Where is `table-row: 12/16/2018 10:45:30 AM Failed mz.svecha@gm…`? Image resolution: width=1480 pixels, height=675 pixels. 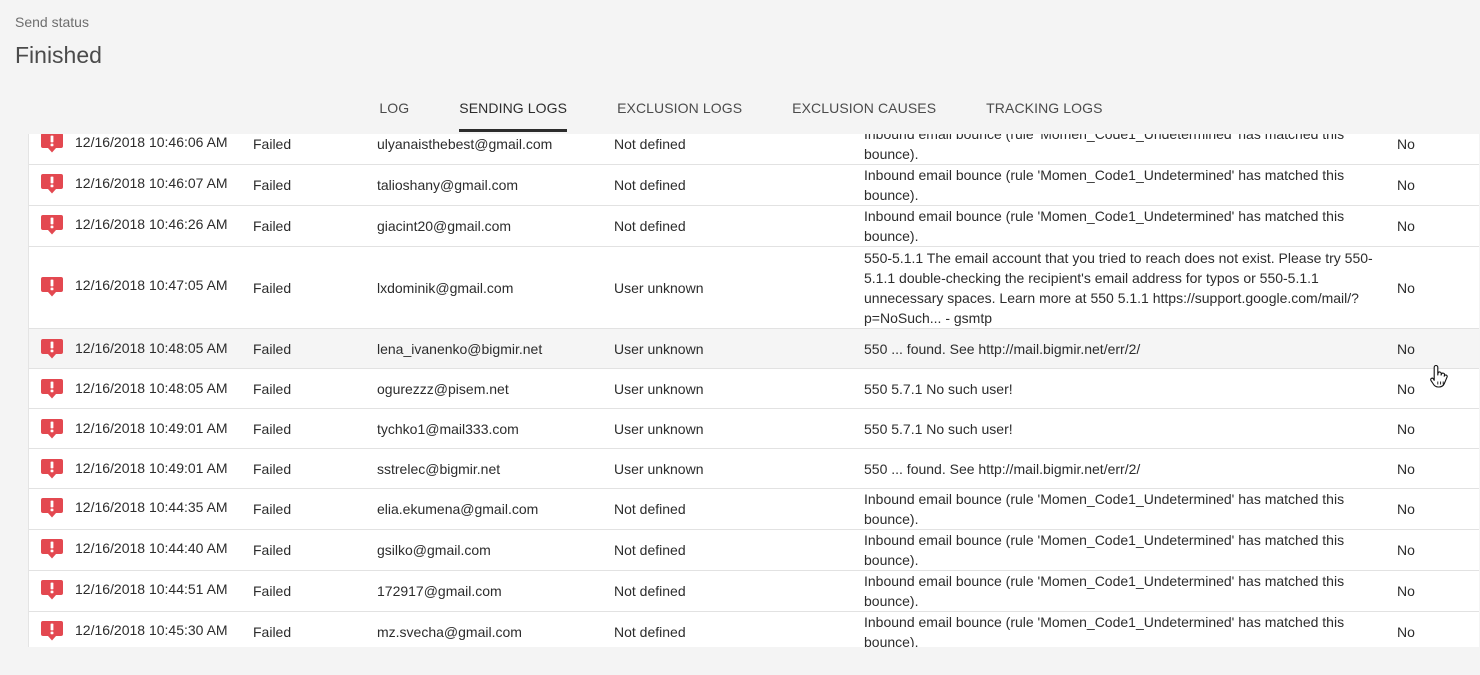 table-row: 12/16/2018 10:45:30 AM Failed mz.svecha@gm… is located at coordinates (754, 629).